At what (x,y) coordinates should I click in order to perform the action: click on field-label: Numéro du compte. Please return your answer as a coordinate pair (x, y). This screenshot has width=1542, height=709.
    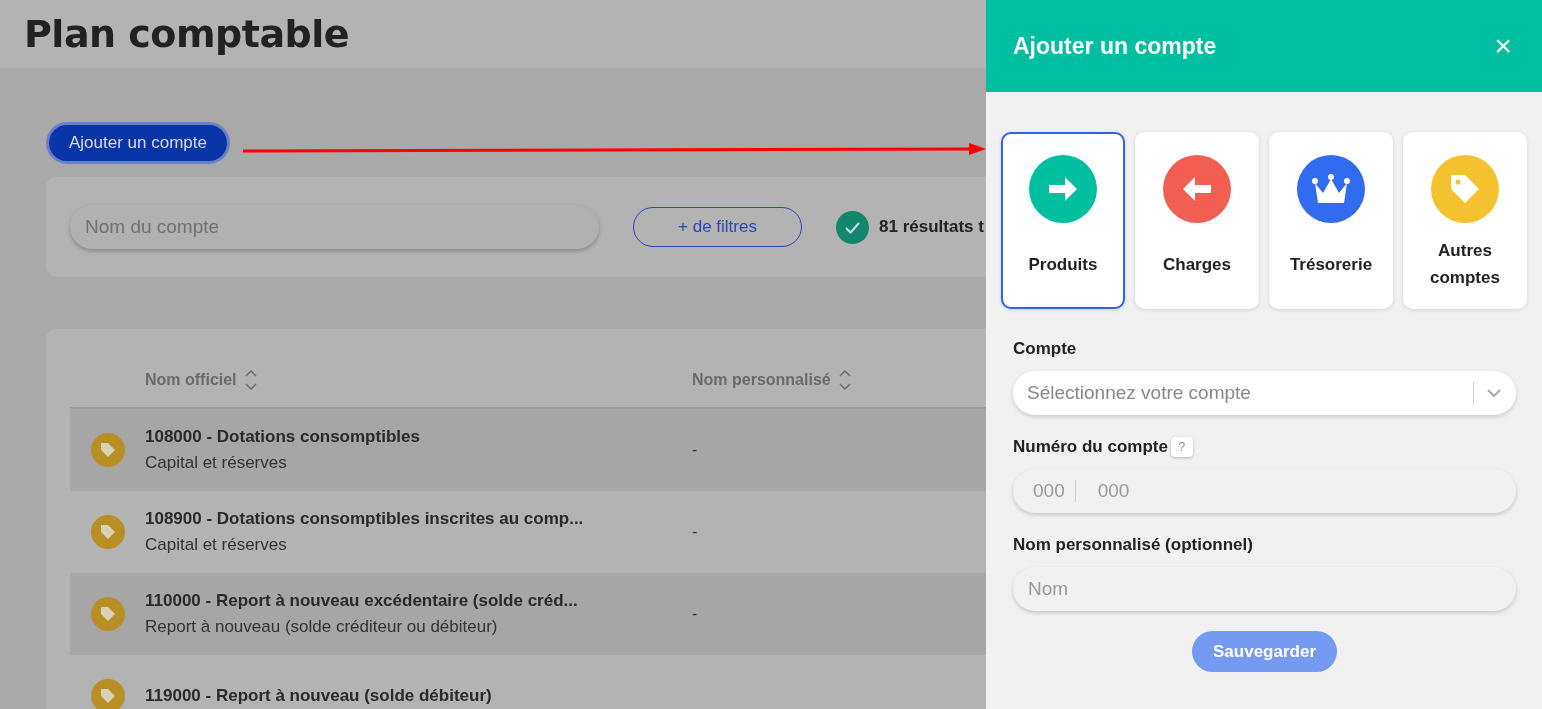
    Looking at the image, I should click on (1090, 447).